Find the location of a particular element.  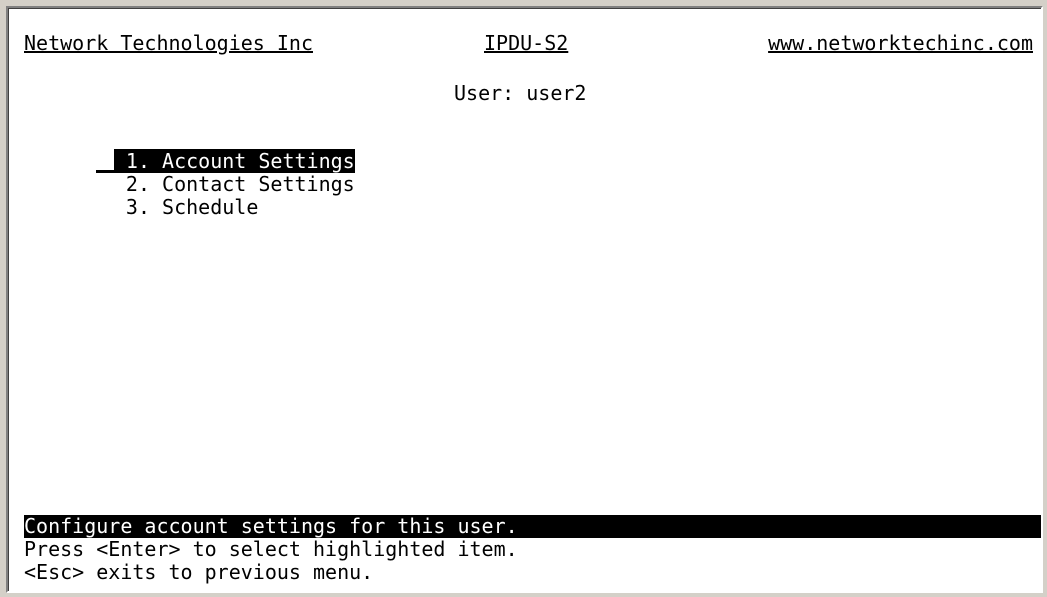

menu-item-label: Account Settings is located at coordinates (258, 161).